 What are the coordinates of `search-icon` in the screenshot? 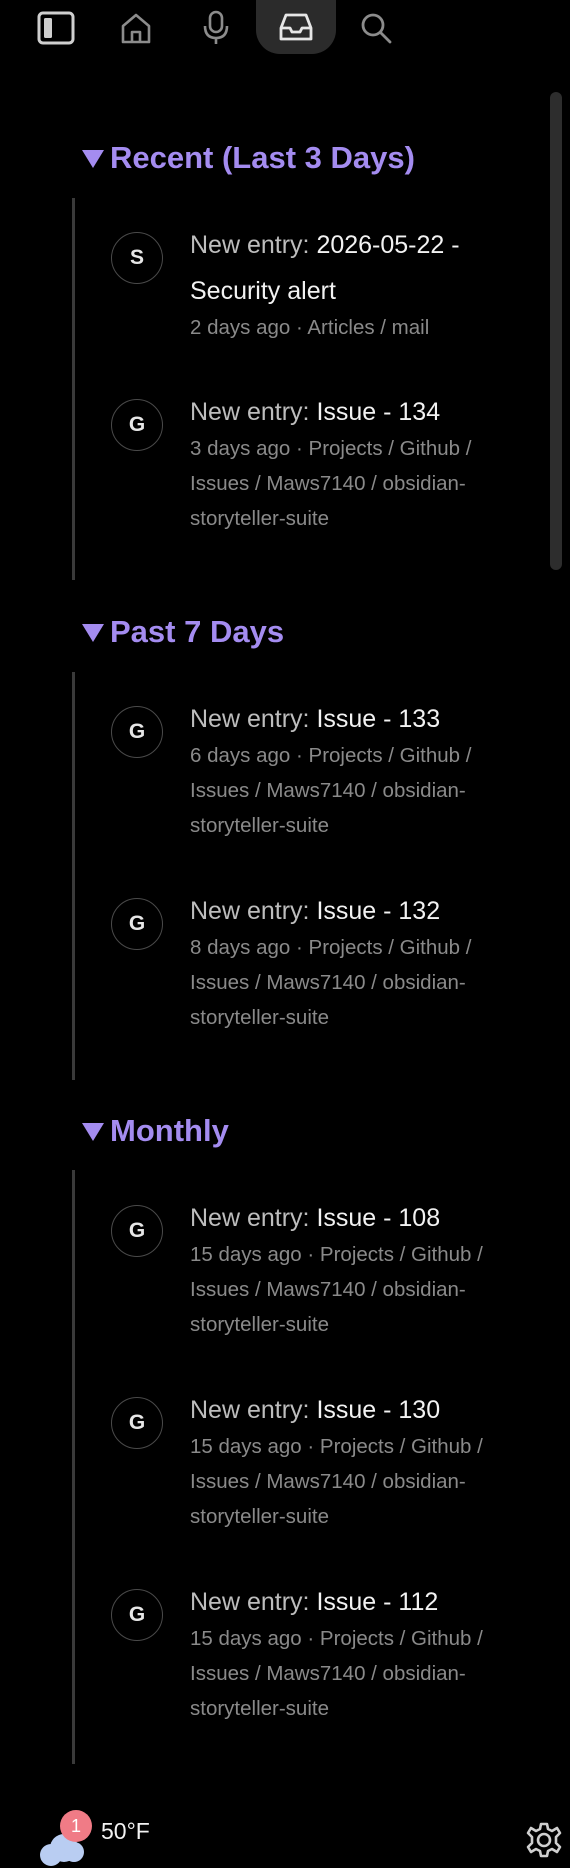 It's located at (376, 28).